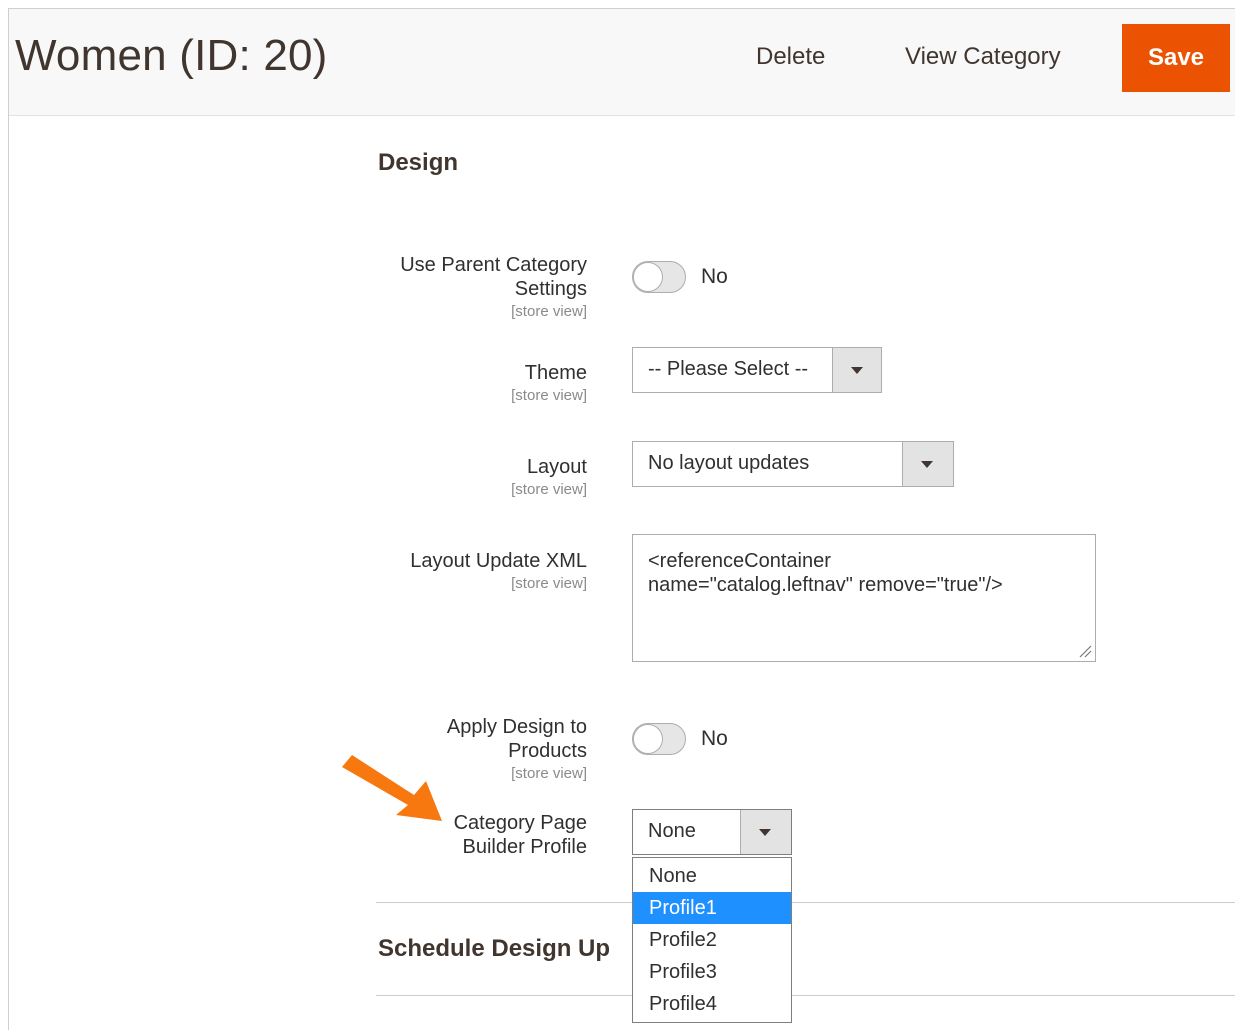 The height and width of the screenshot is (1030, 1235). Describe the element at coordinates (556, 467) in the screenshot. I see `layout-label: Layout` at that location.